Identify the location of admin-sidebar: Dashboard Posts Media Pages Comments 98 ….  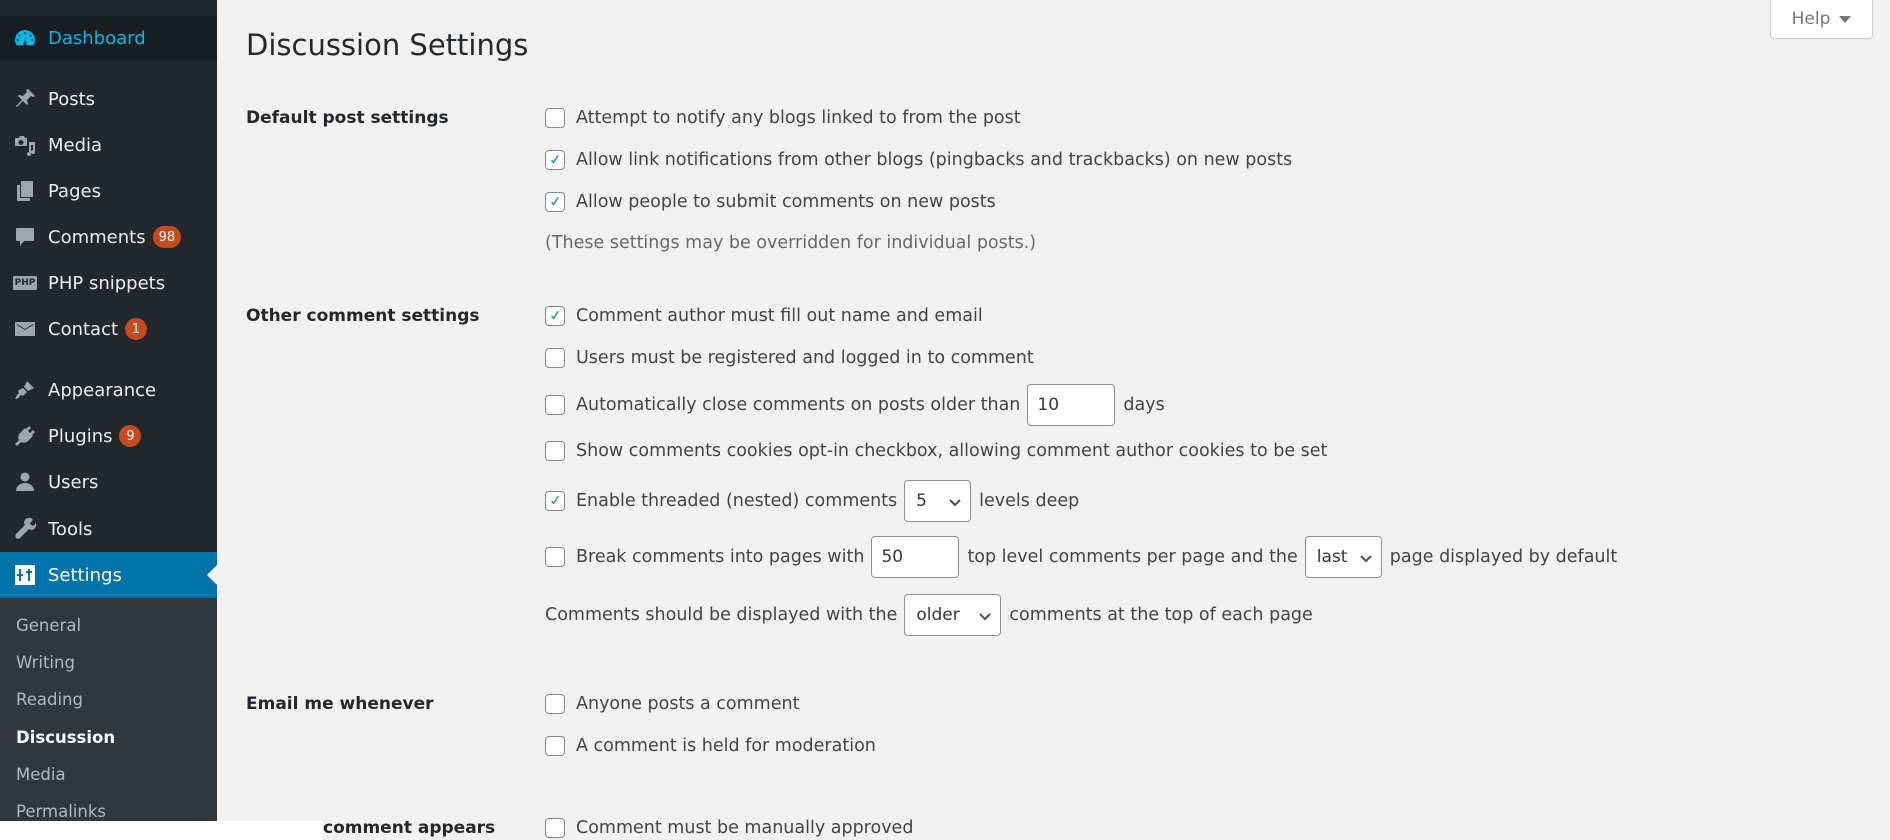
(108, 420).